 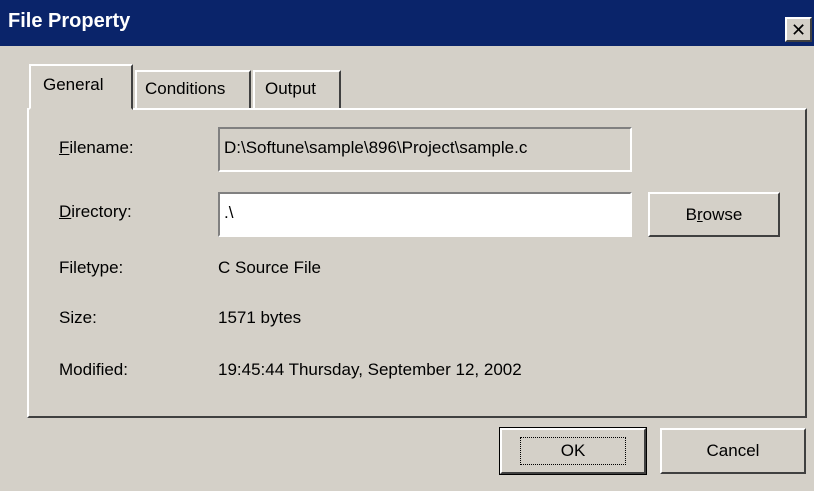 I want to click on tab-general: General, so click(x=81, y=87).